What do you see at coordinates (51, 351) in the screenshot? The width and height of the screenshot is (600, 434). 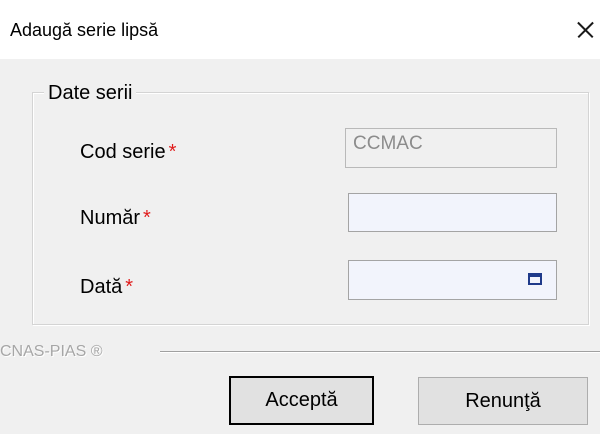 I see `brand-label: CNAS-PIAS ®` at bounding box center [51, 351].